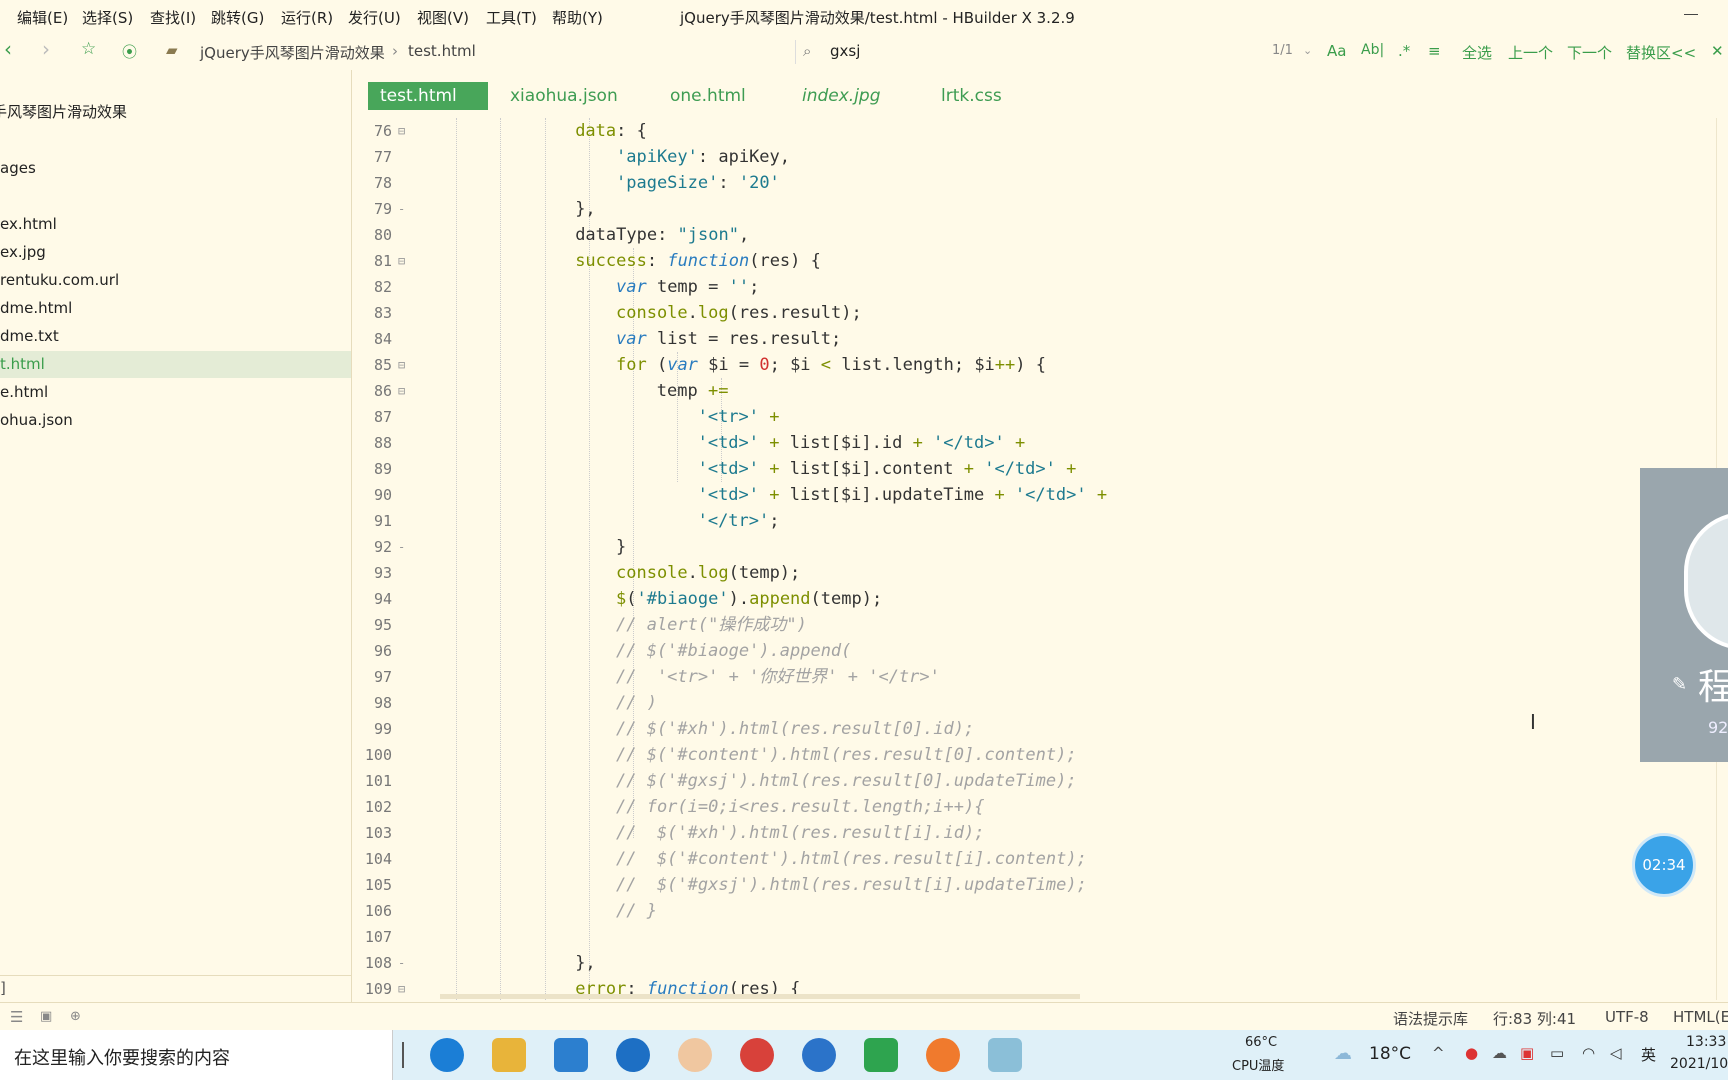 The image size is (1728, 1080). Describe the element at coordinates (175, 336) in the screenshot. I see `tree-item-readme-txt: dme.txt` at that location.